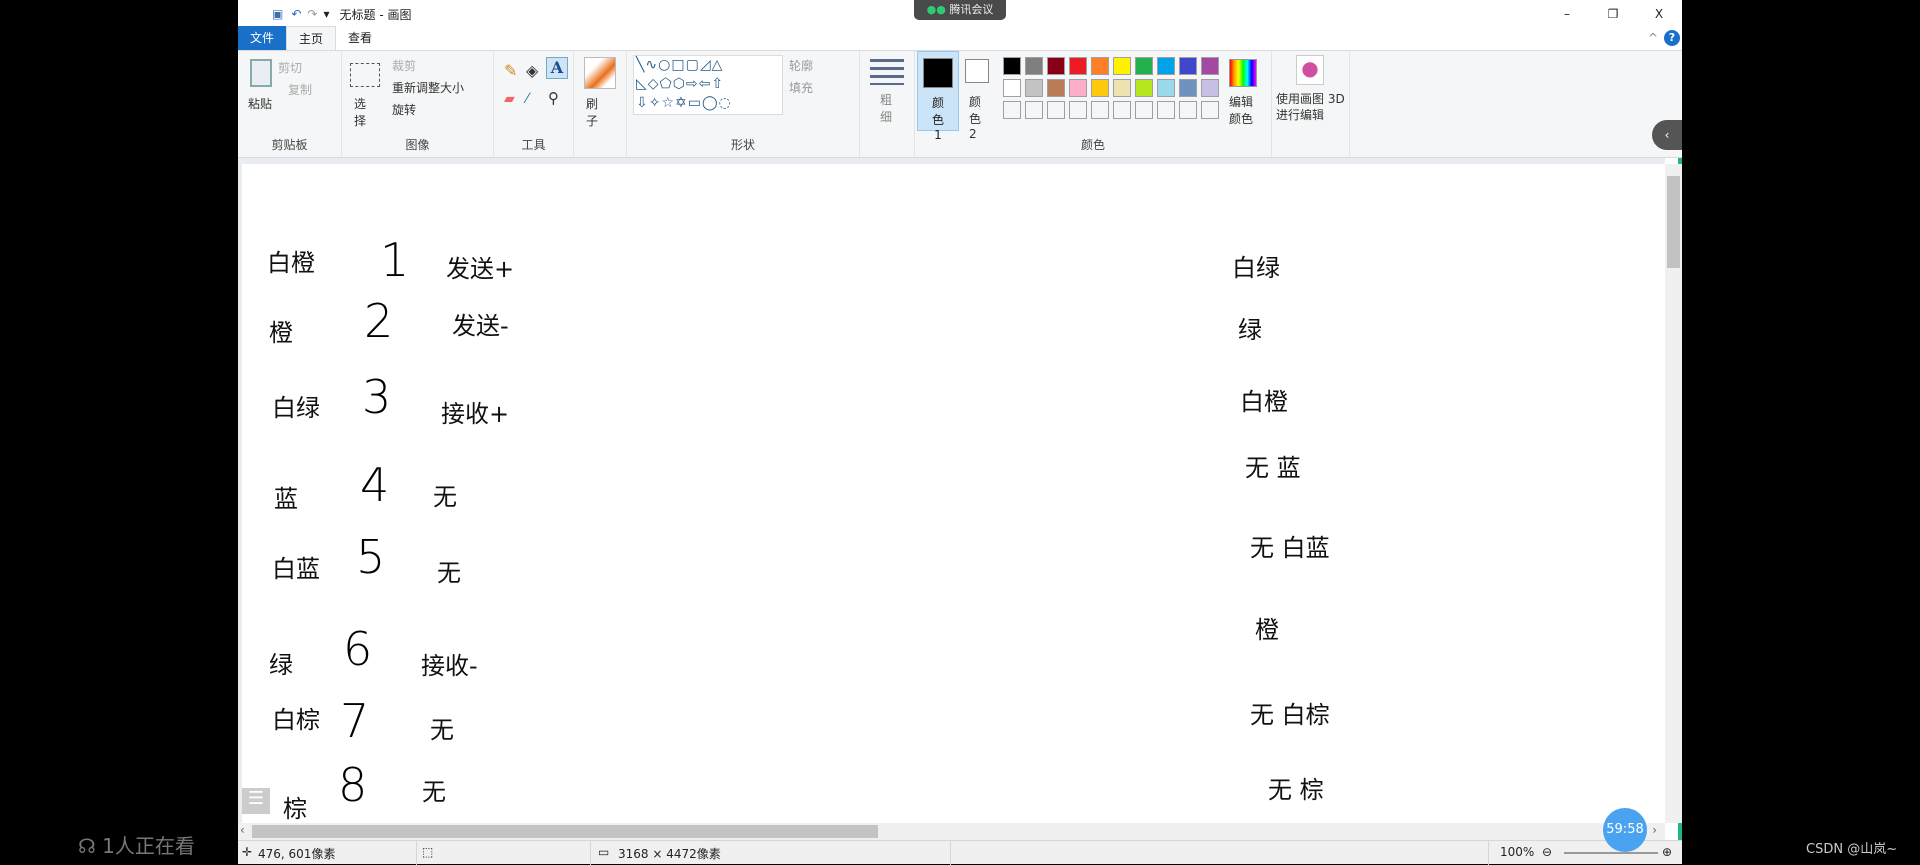 This screenshot has height=865, width=1920. I want to click on right-wire-label: 无 白棕, so click(1290, 715).